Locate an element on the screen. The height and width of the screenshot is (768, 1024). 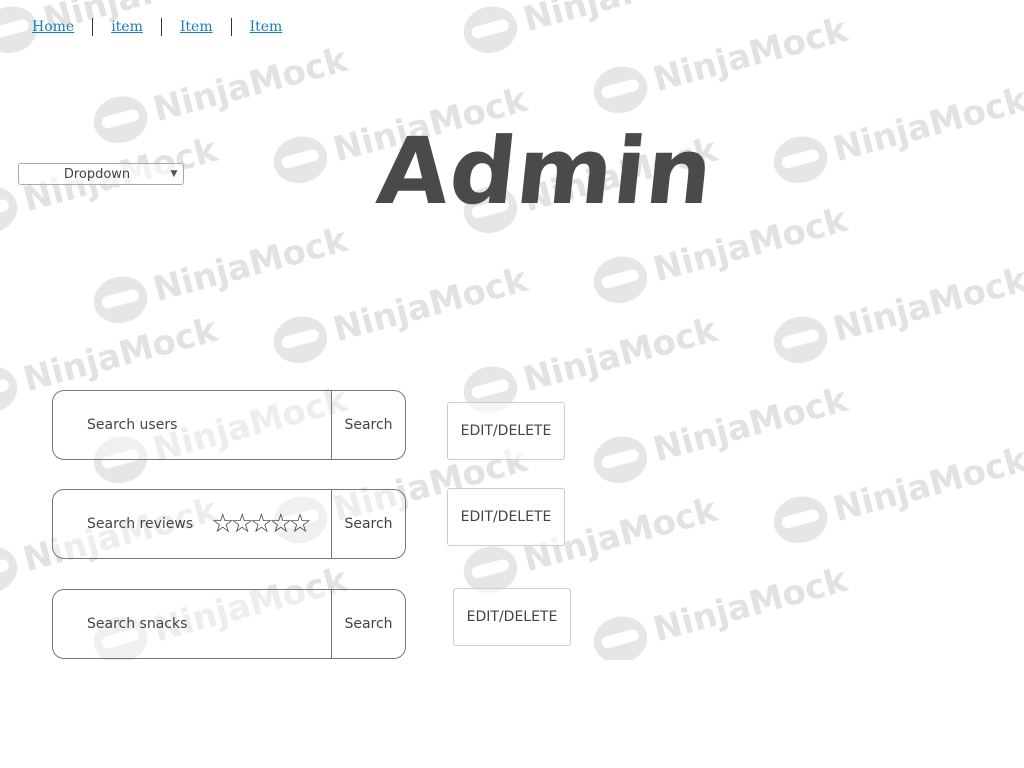
dropdown-select: Dropdown ▼ is located at coordinates (101, 174).